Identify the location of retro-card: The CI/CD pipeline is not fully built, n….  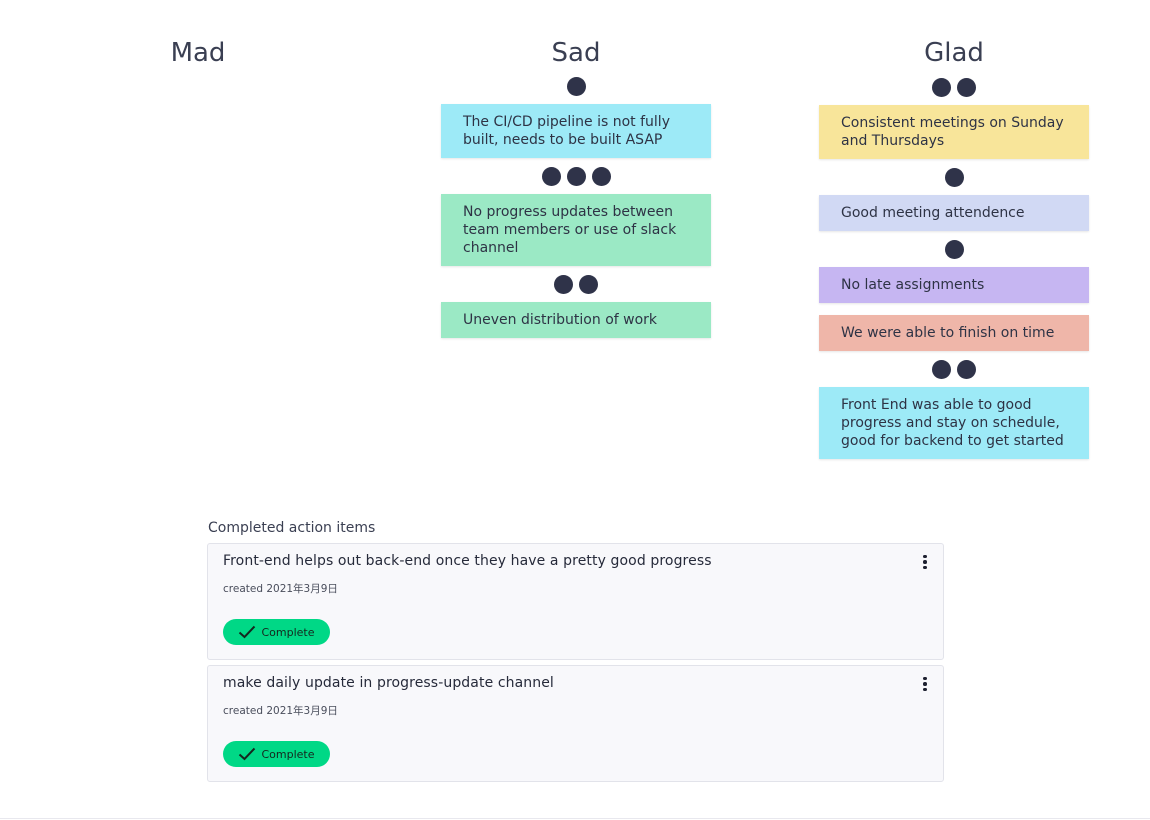
(576, 131).